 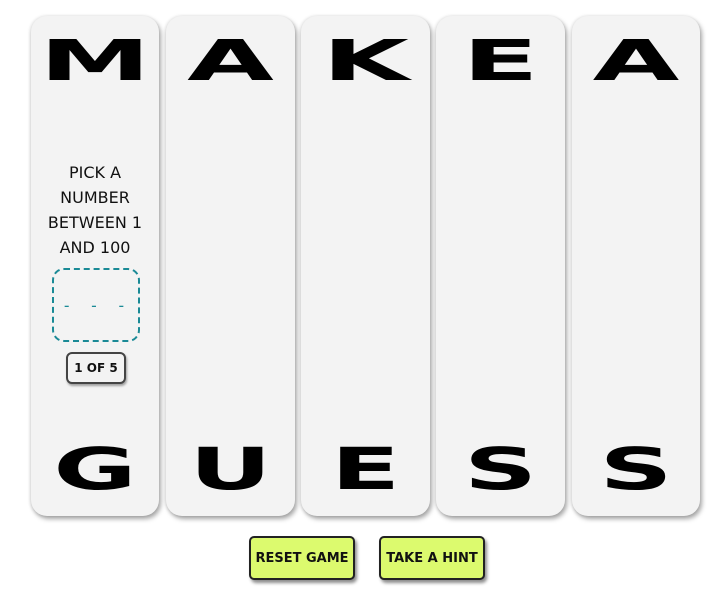 What do you see at coordinates (95, 469) in the screenshot?
I see `card-bottom-letter: G` at bounding box center [95, 469].